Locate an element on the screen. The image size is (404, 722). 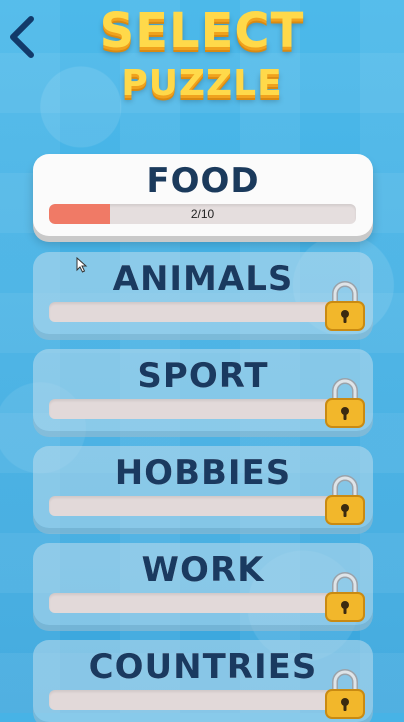
category-label: FOOD is located at coordinates (203, 181).